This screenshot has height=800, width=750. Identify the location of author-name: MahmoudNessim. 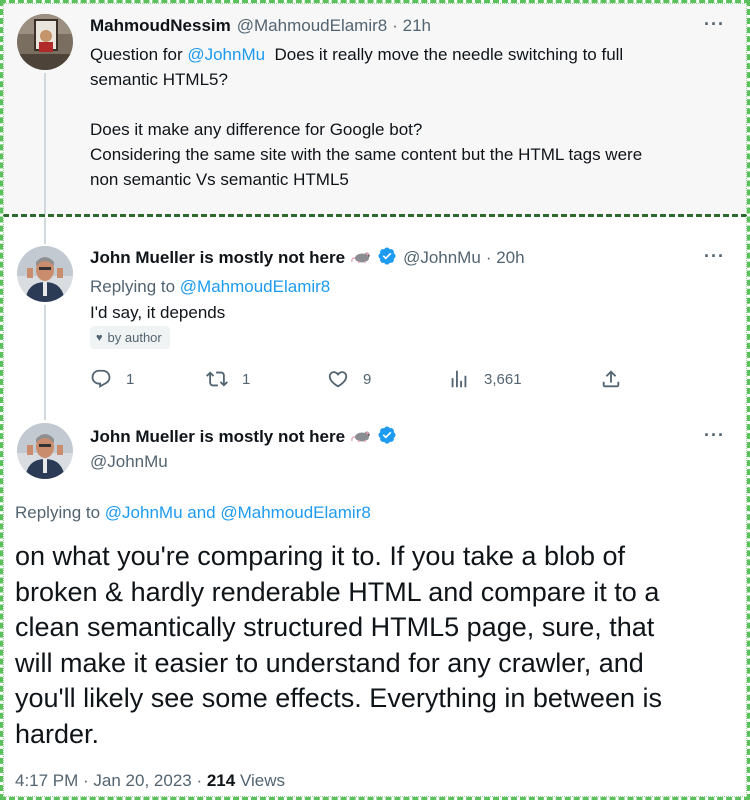
(160, 26).